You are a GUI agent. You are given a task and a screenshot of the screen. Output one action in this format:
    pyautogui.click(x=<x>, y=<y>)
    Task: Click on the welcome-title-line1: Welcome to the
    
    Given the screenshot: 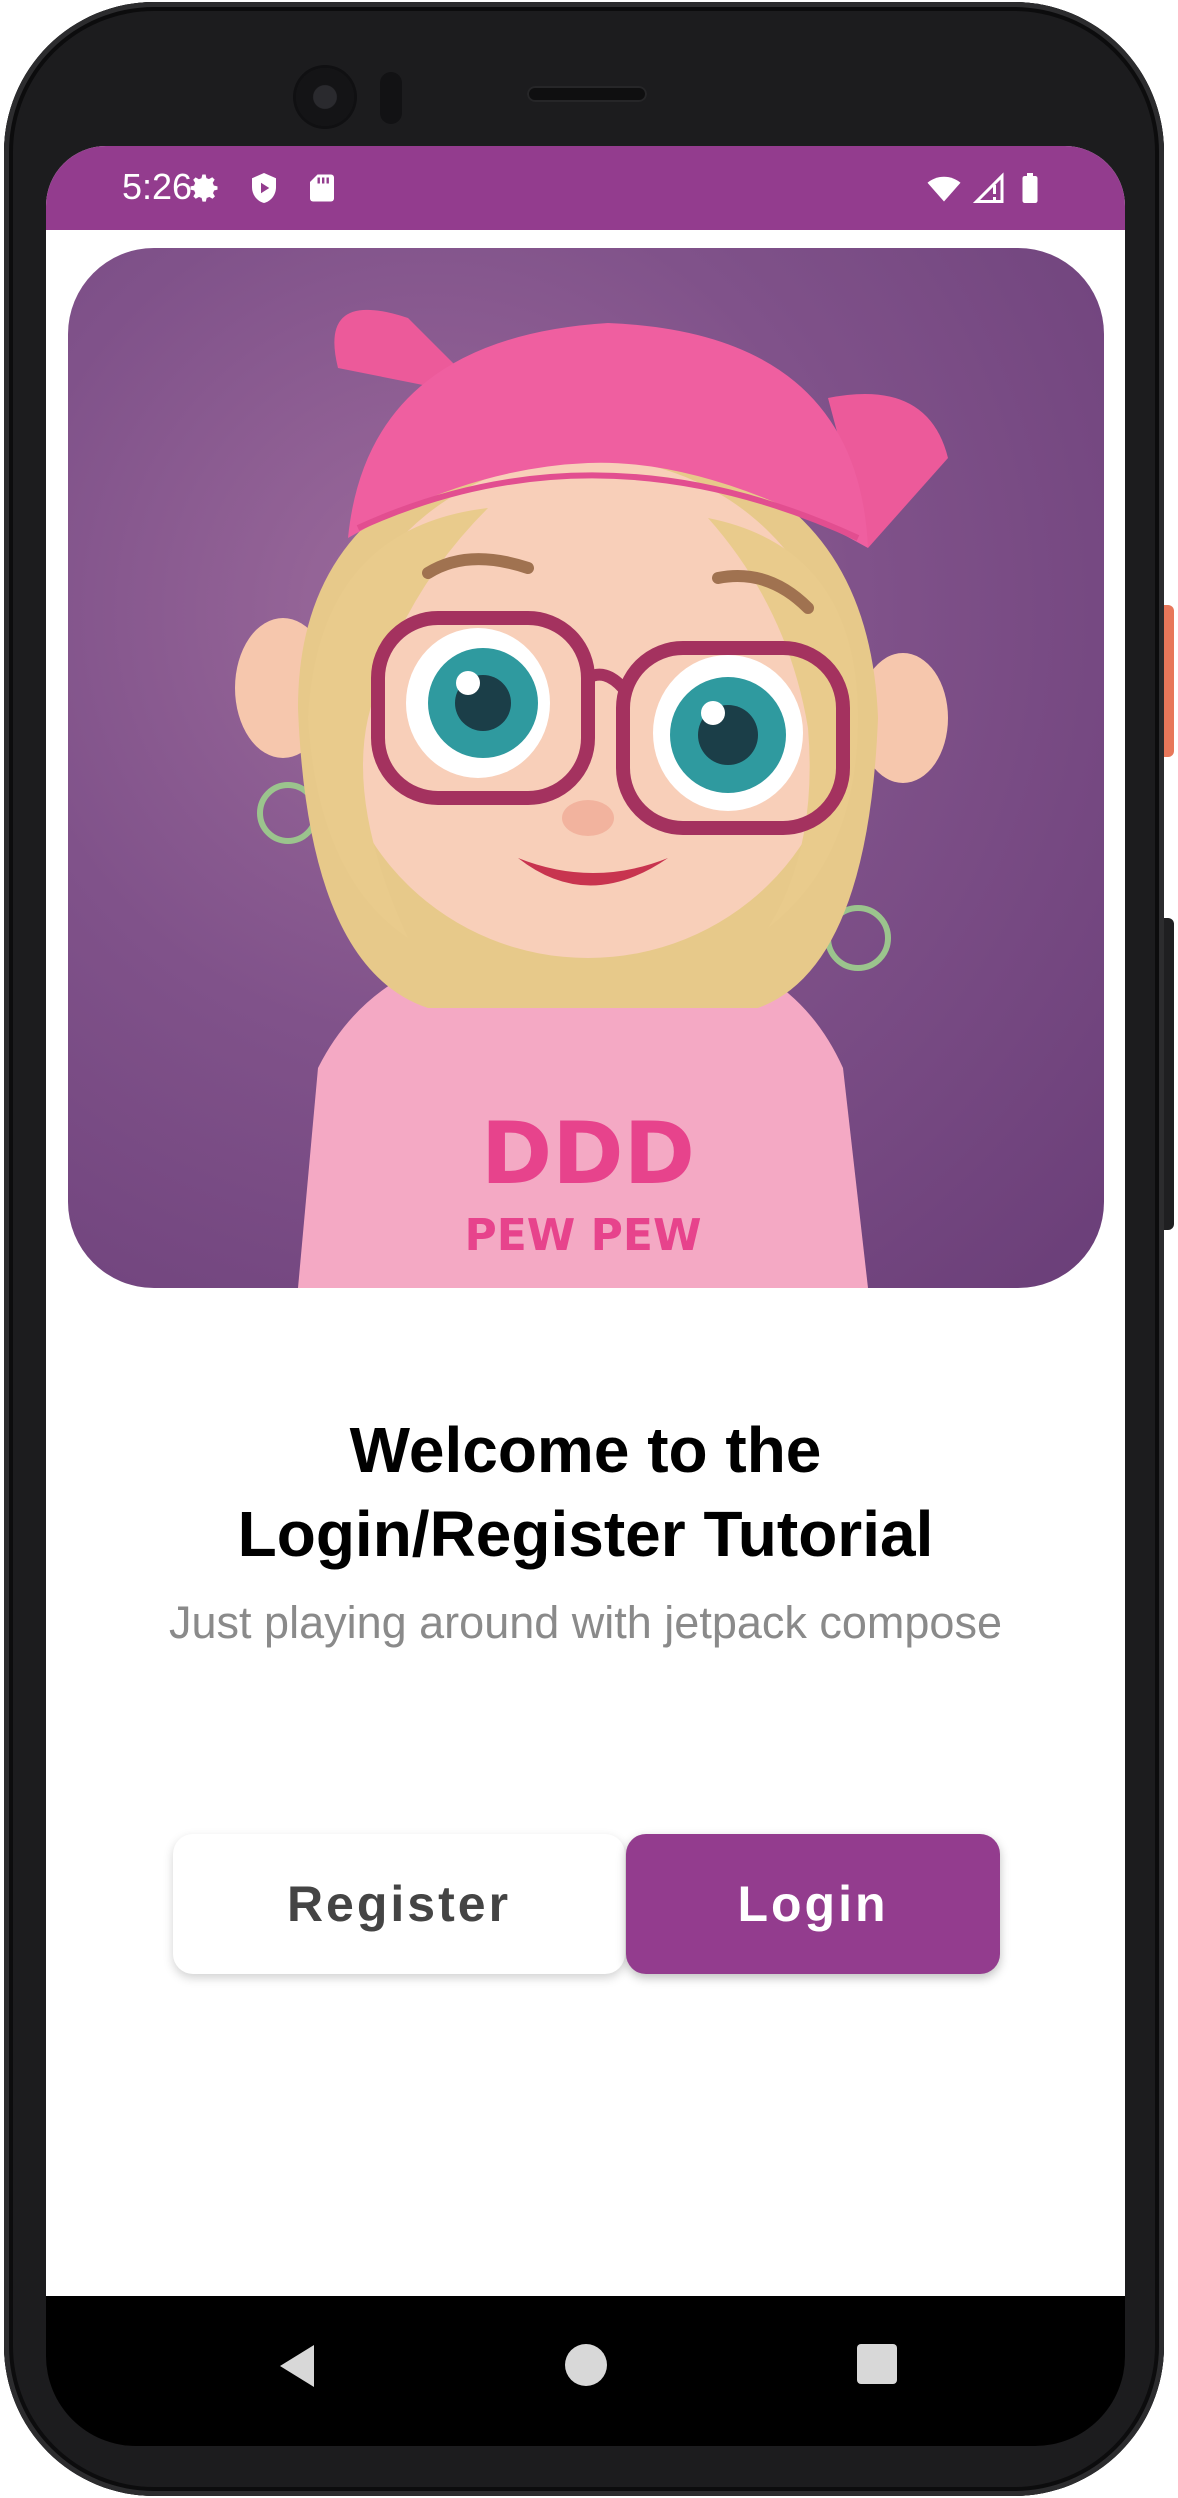 What is the action you would take?
    pyautogui.click(x=585, y=1450)
    